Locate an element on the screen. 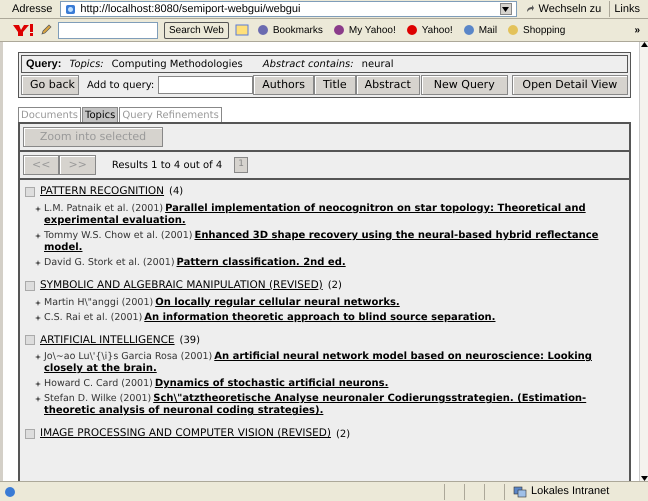 This screenshot has height=501, width=648. toolbar-link: Yahoo! is located at coordinates (429, 30).